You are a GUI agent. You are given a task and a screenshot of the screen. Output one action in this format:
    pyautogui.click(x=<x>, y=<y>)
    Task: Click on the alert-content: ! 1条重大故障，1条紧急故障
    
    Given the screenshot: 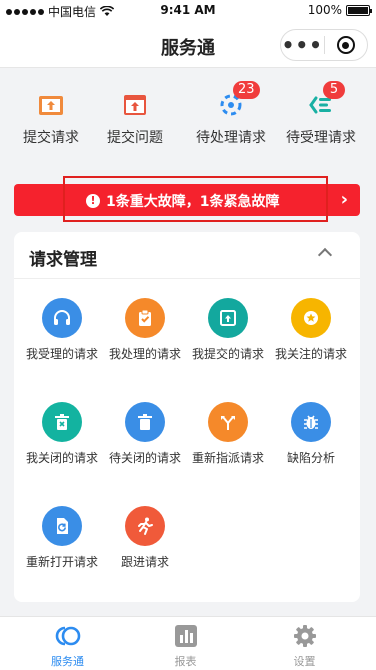 What is the action you would take?
    pyautogui.click(x=182, y=201)
    